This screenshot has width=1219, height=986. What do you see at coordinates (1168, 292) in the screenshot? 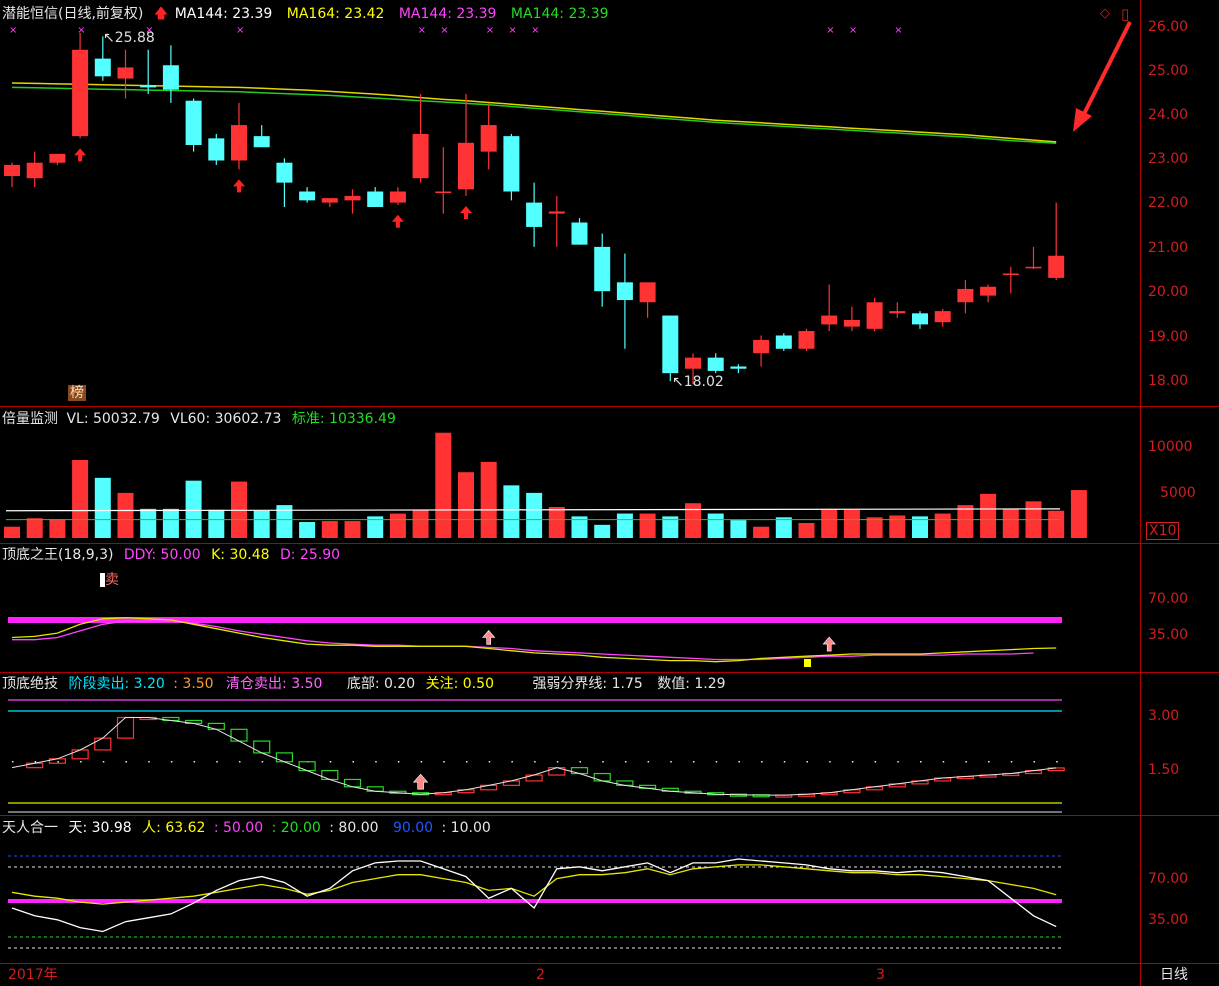
I see `price-tick: 20.00` at bounding box center [1168, 292].